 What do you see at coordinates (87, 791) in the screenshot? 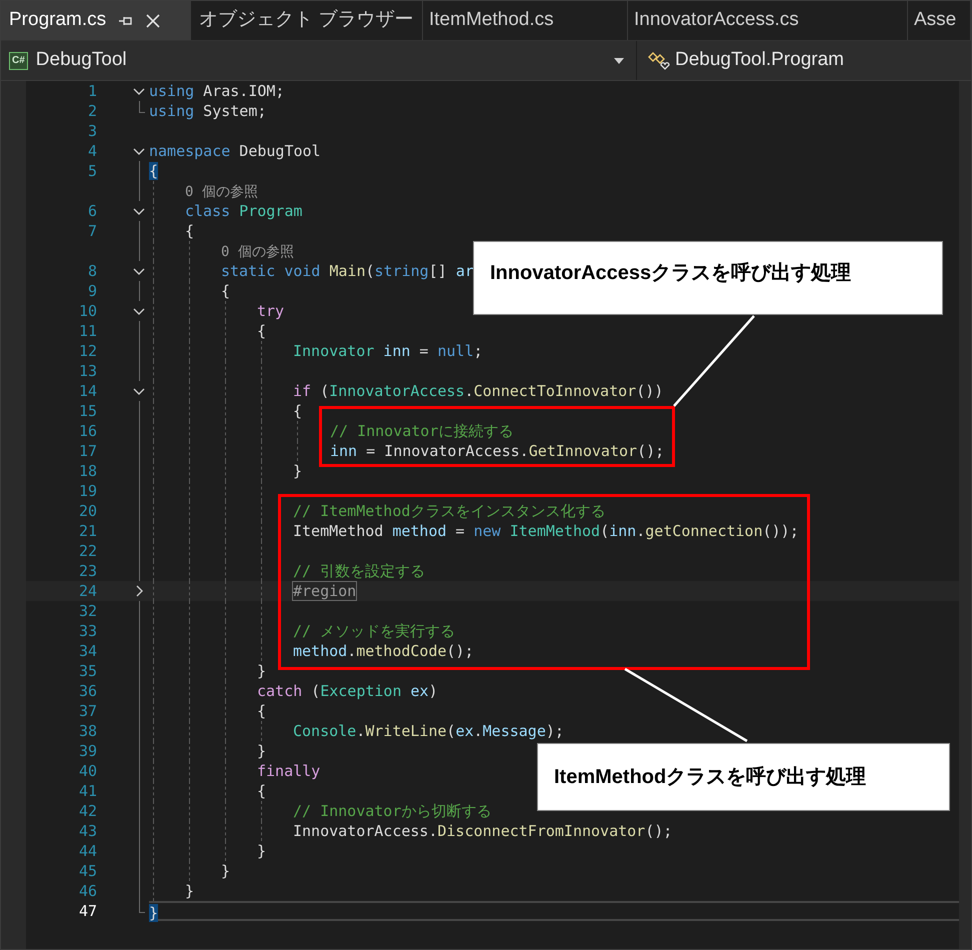
I see `line-number: 41` at bounding box center [87, 791].